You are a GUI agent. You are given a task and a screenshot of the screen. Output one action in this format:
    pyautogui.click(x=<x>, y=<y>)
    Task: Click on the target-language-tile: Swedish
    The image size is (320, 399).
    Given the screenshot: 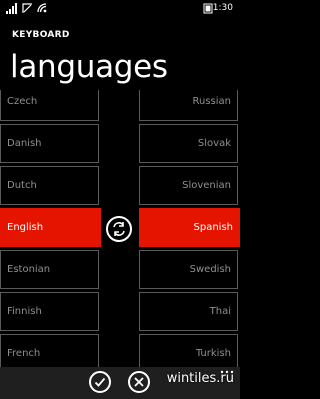 What is the action you would take?
    pyautogui.click(x=188, y=269)
    